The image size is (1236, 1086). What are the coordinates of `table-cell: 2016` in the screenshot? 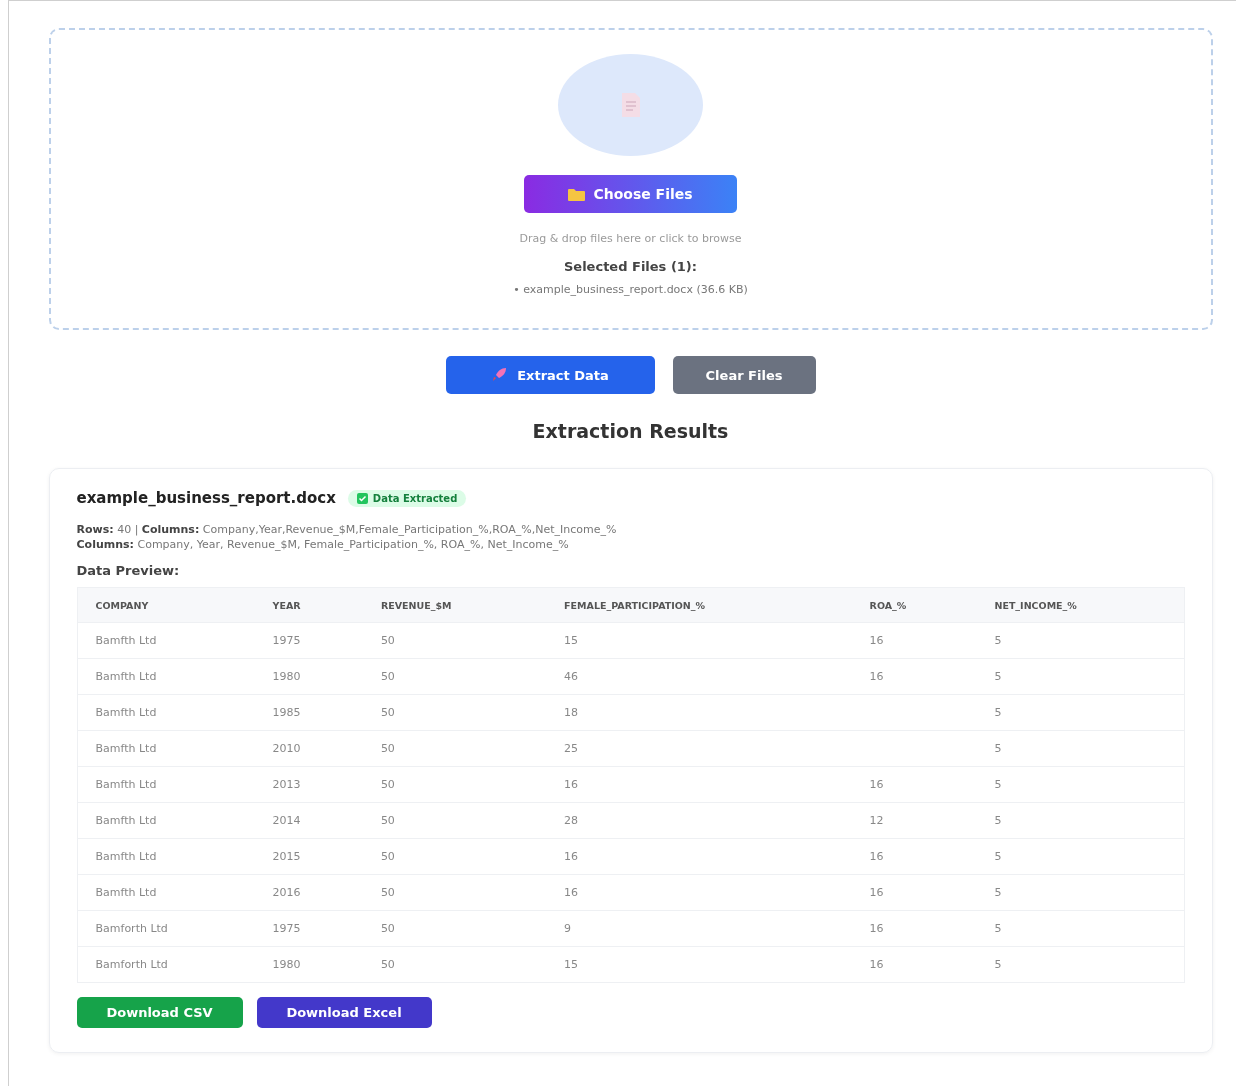 It's located at (308, 892).